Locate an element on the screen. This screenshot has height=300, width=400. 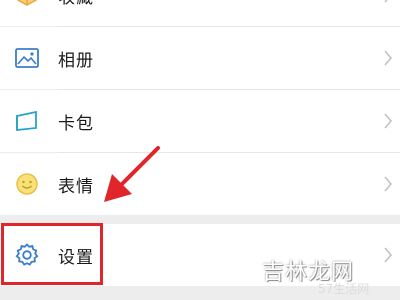
card-wallet-icon is located at coordinates (27, 121).